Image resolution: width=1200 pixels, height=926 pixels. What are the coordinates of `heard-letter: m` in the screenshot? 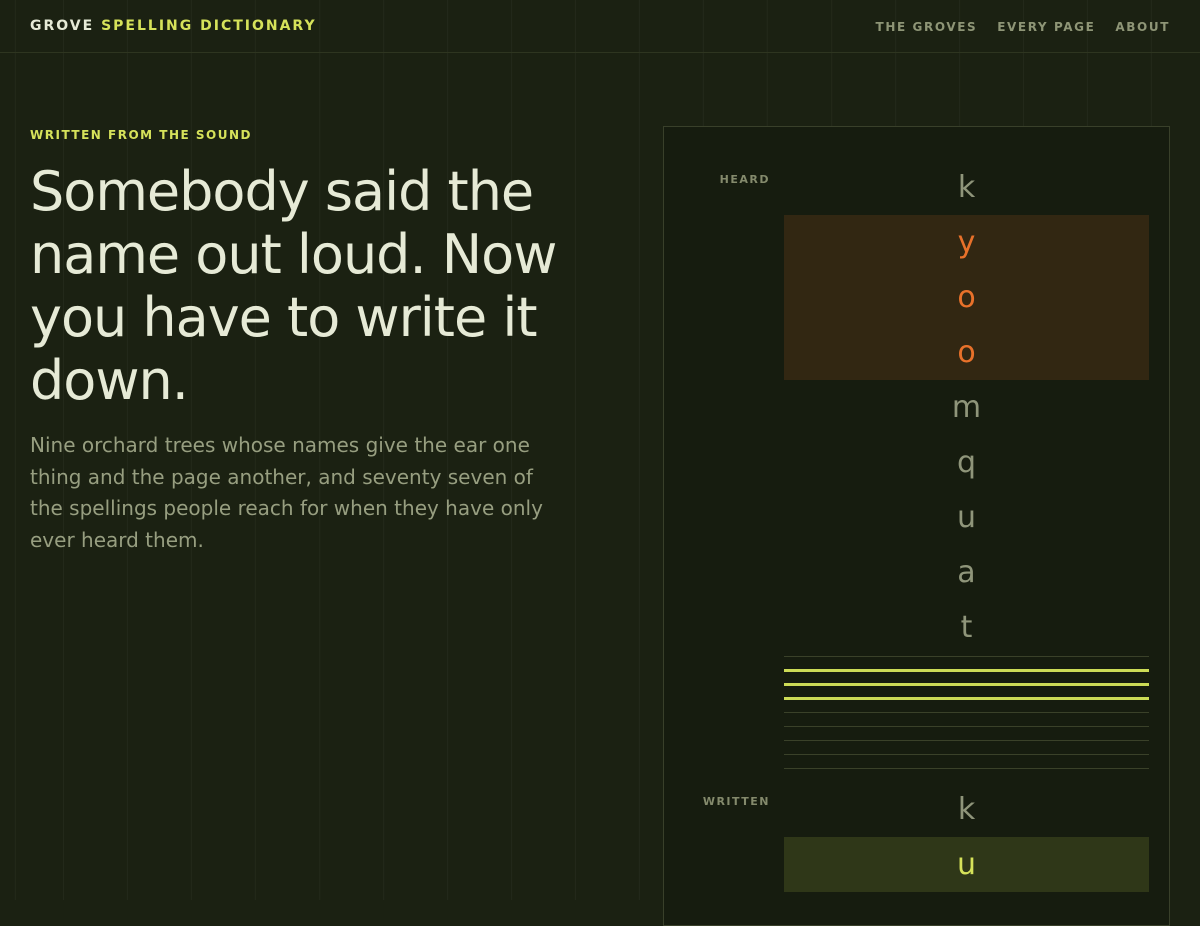 It's located at (966, 407).